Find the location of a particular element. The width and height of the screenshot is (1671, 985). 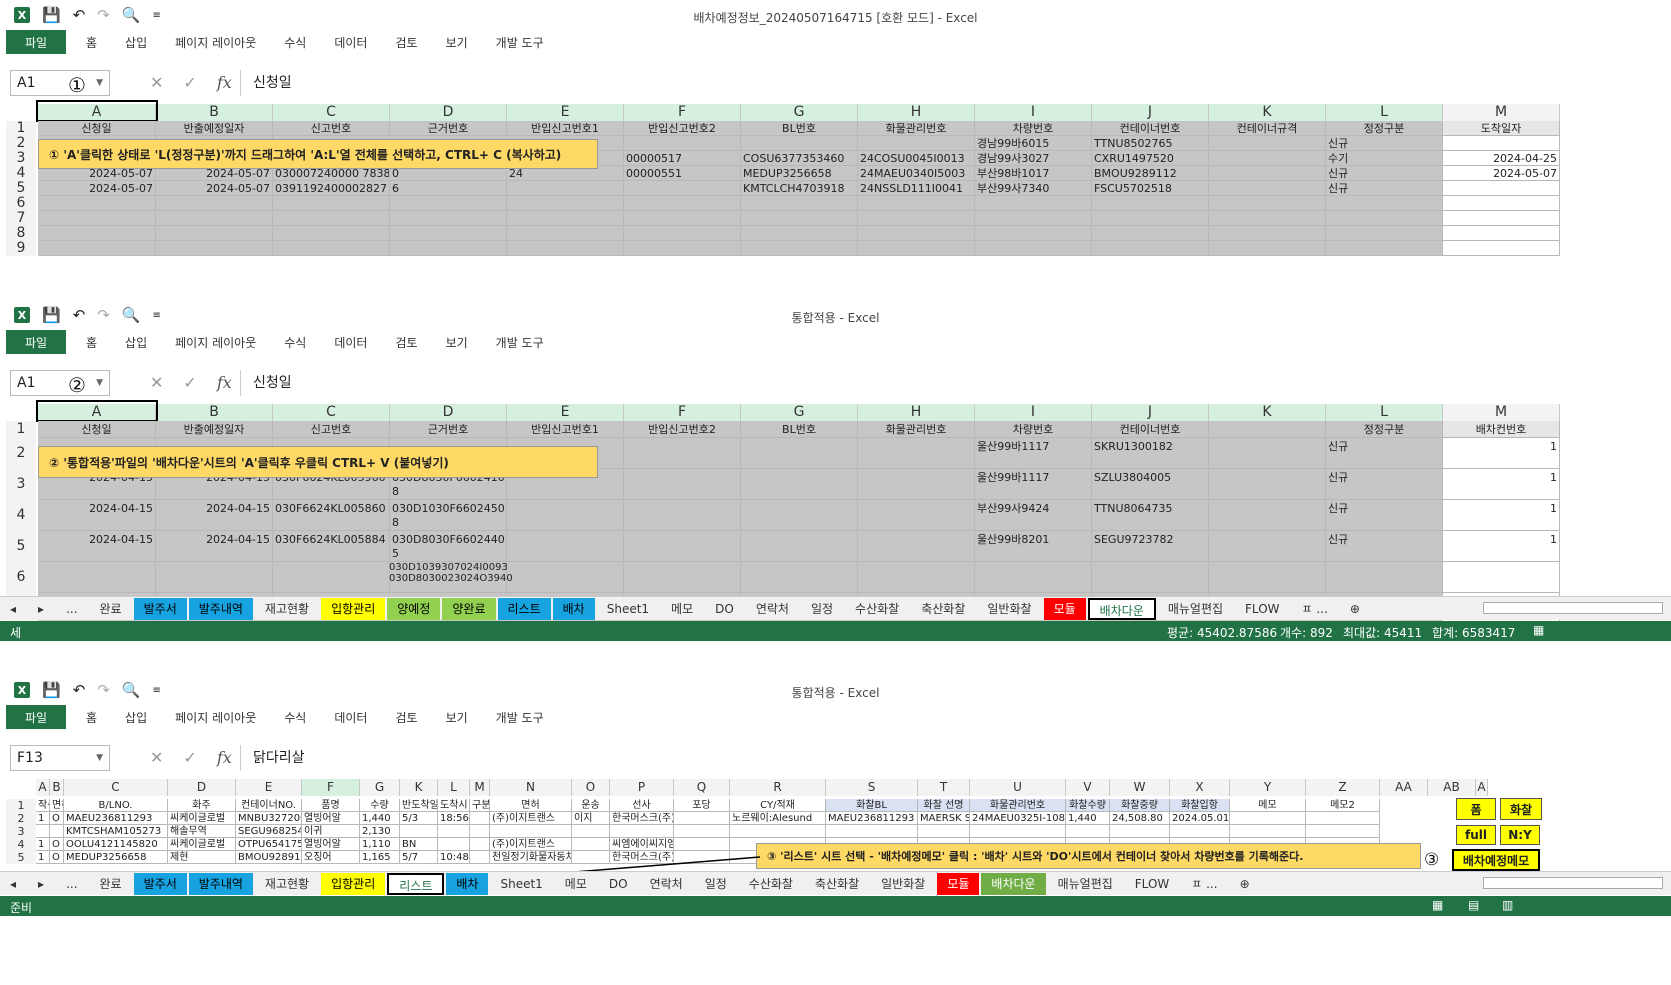

header-cell: 정정구분 is located at coordinates (1384, 429).